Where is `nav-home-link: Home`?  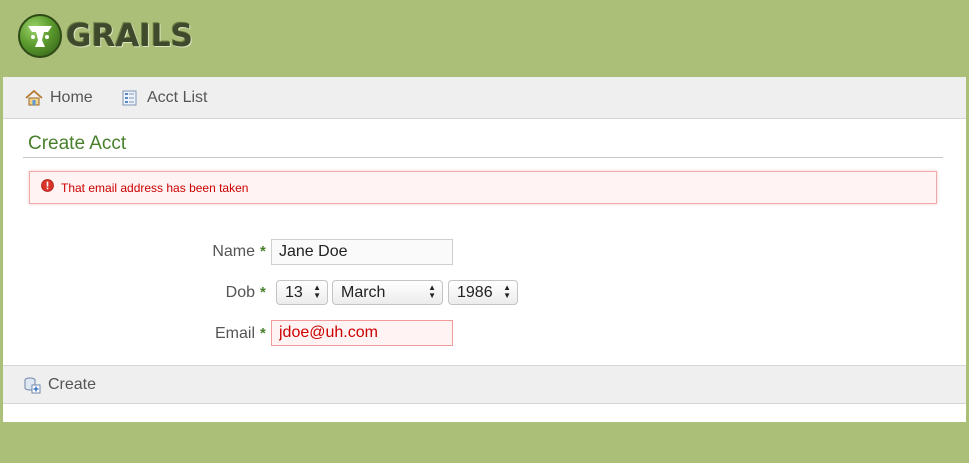 nav-home-link: Home is located at coordinates (59, 98).